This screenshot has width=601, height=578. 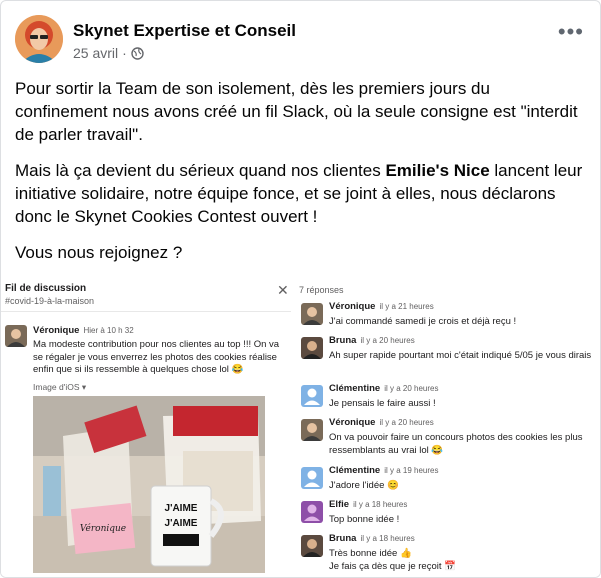 I want to click on image-label: Image d'iOS ▾, so click(x=59, y=387).